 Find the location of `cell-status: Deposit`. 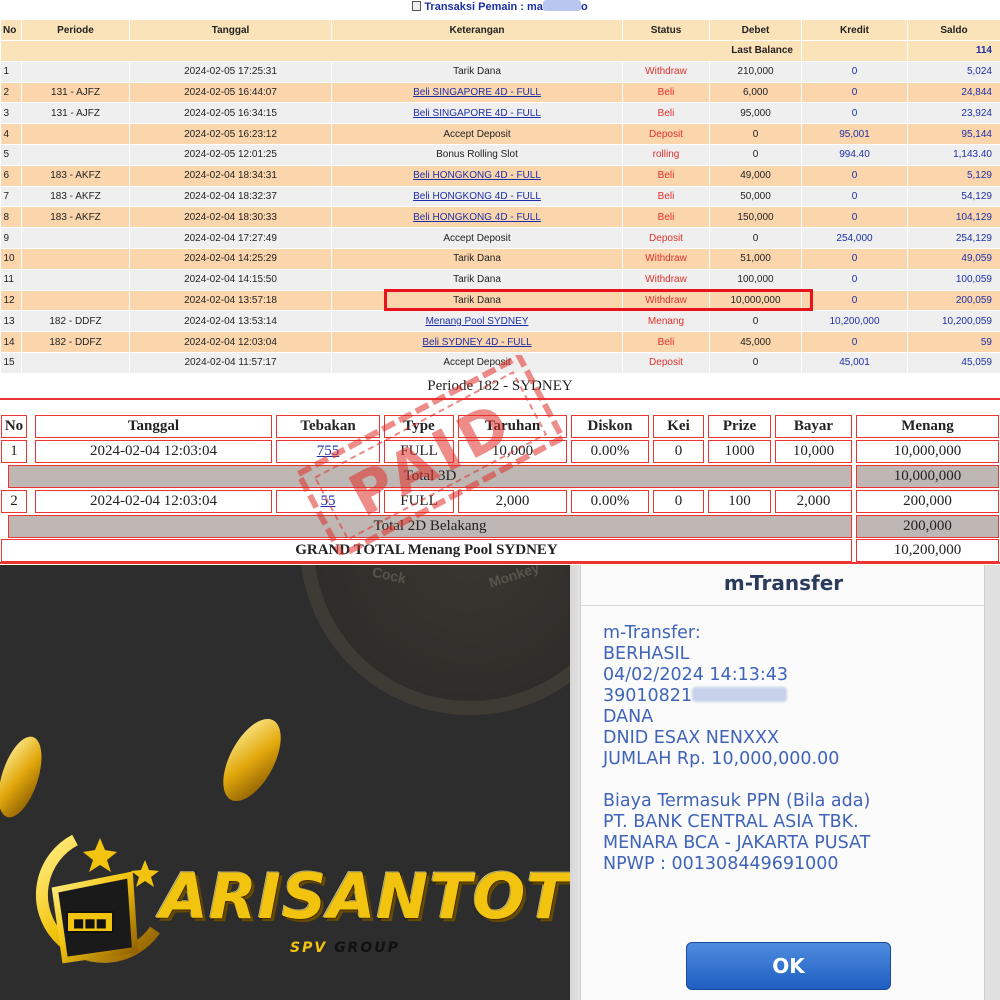

cell-status: Deposit is located at coordinates (666, 363).